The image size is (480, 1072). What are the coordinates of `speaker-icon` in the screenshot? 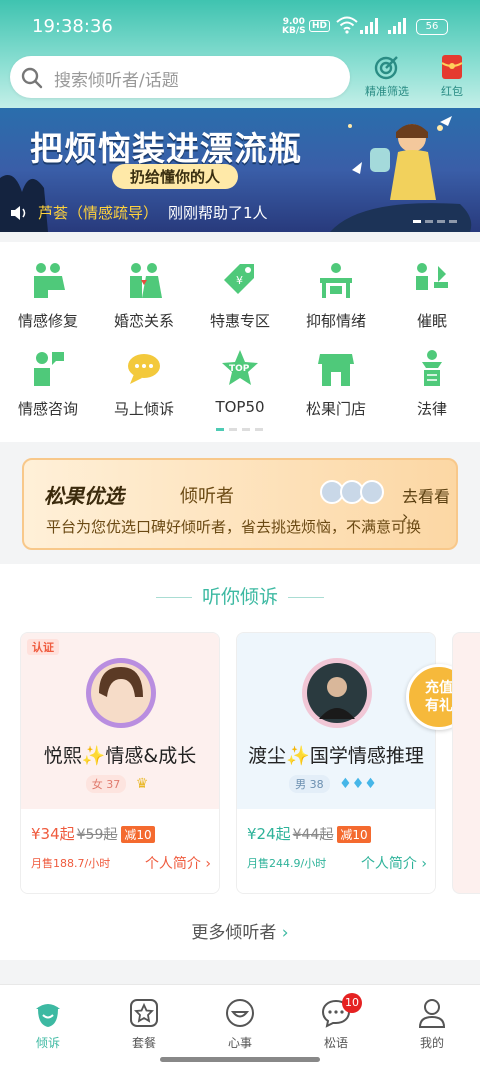 It's located at (18, 212).